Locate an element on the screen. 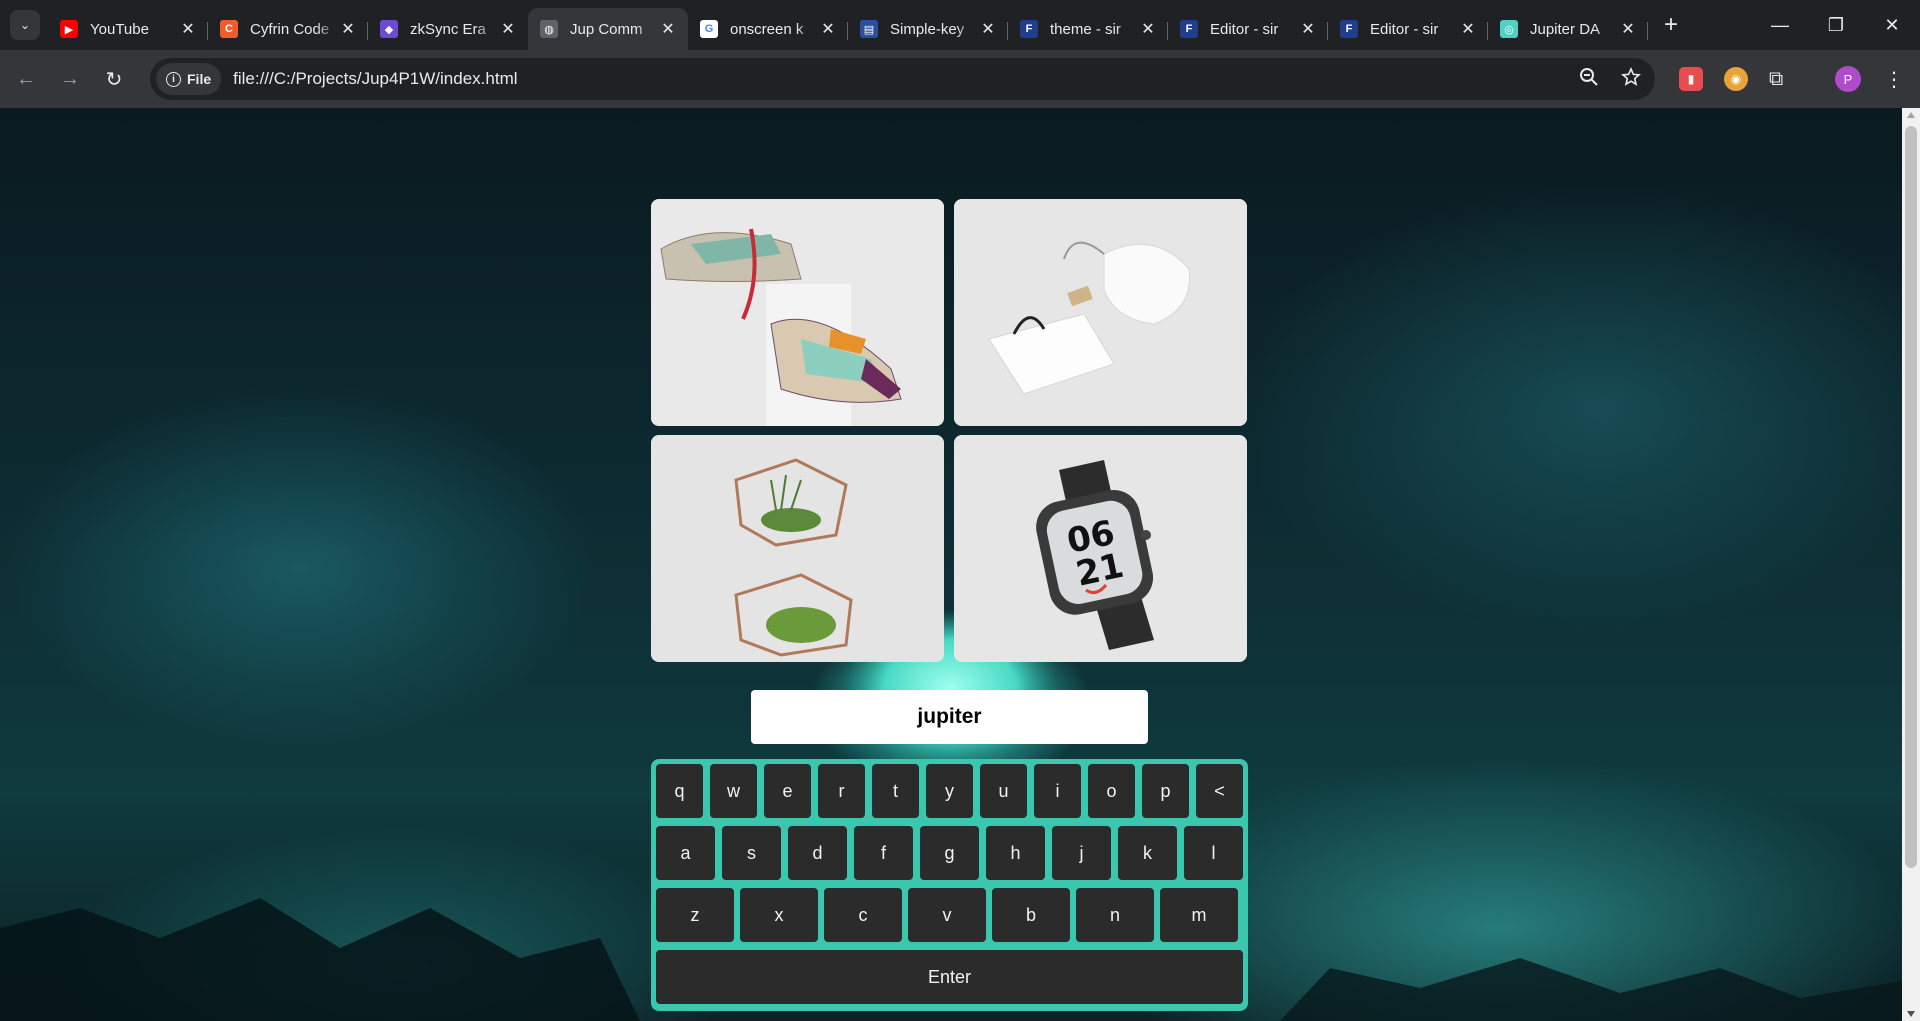  planters-illustration is located at coordinates (797, 548).